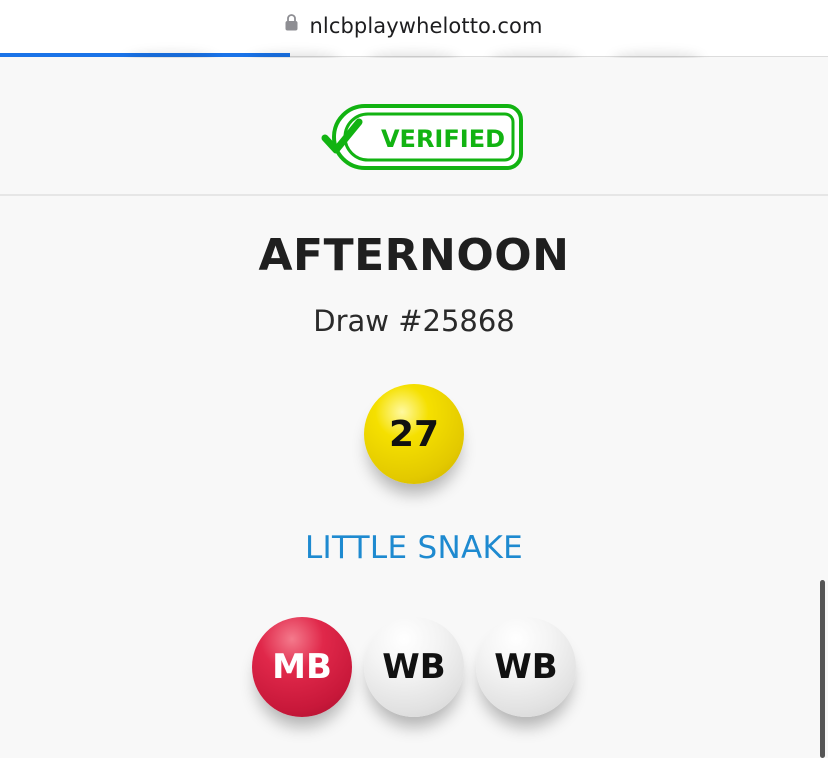 Image resolution: width=828 pixels, height=758 pixels. What do you see at coordinates (426, 26) in the screenshot?
I see `url-text: nlcbplaywhelotto.com` at bounding box center [426, 26].